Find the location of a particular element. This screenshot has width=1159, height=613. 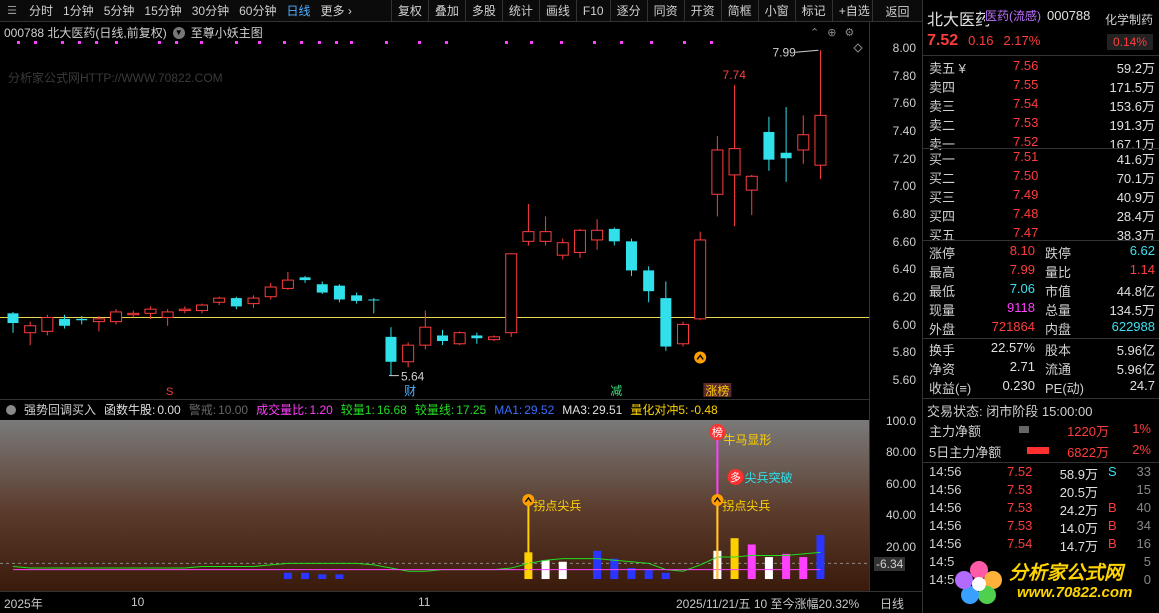

toolbar-button: 逐分 is located at coordinates (628, 11).